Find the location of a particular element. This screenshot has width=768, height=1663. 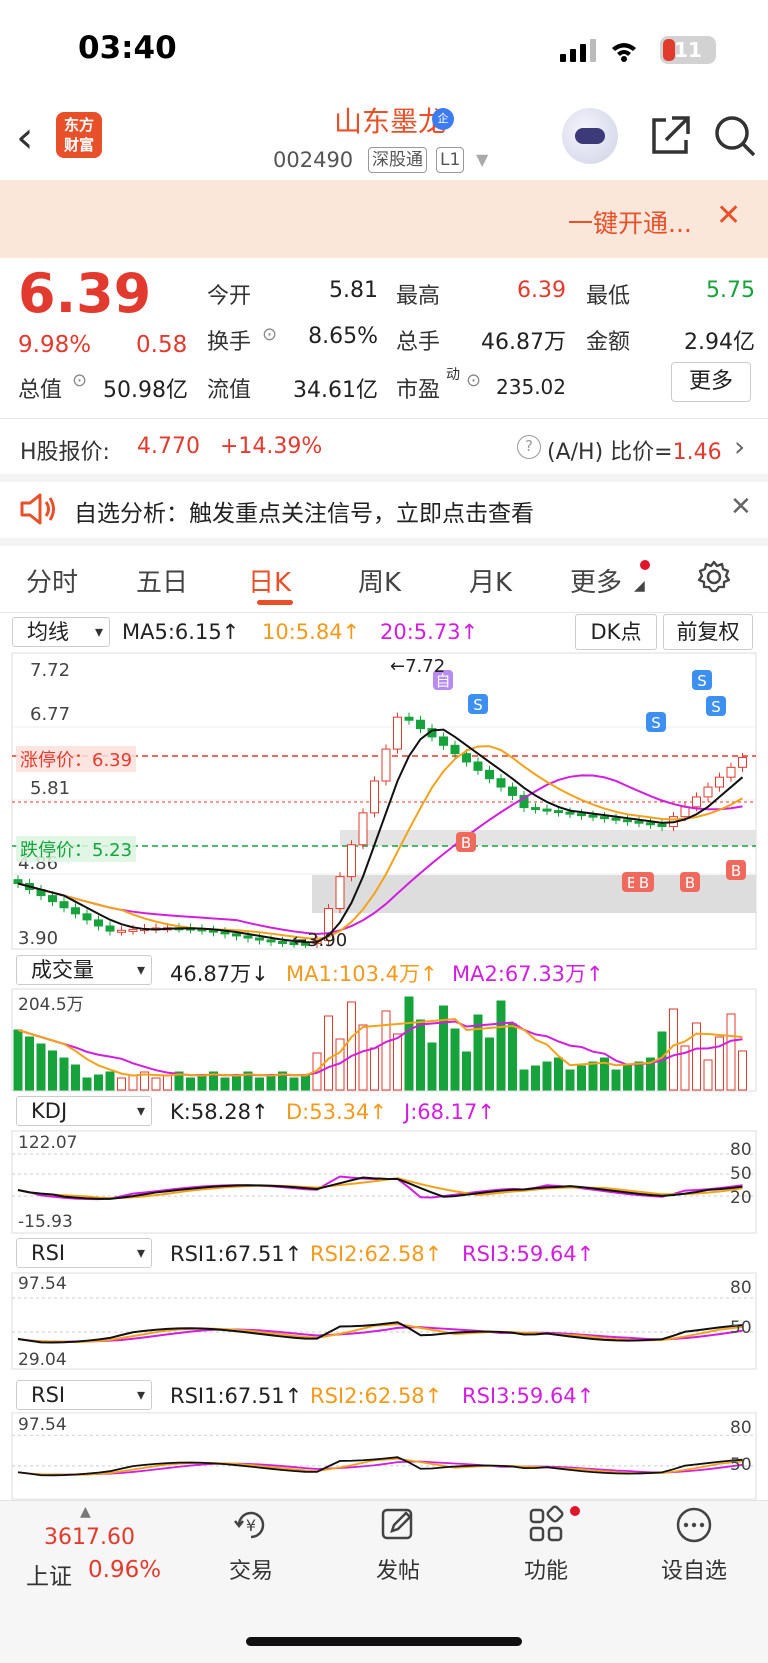

dropdown-icon: ◢ is located at coordinates (639, 586).